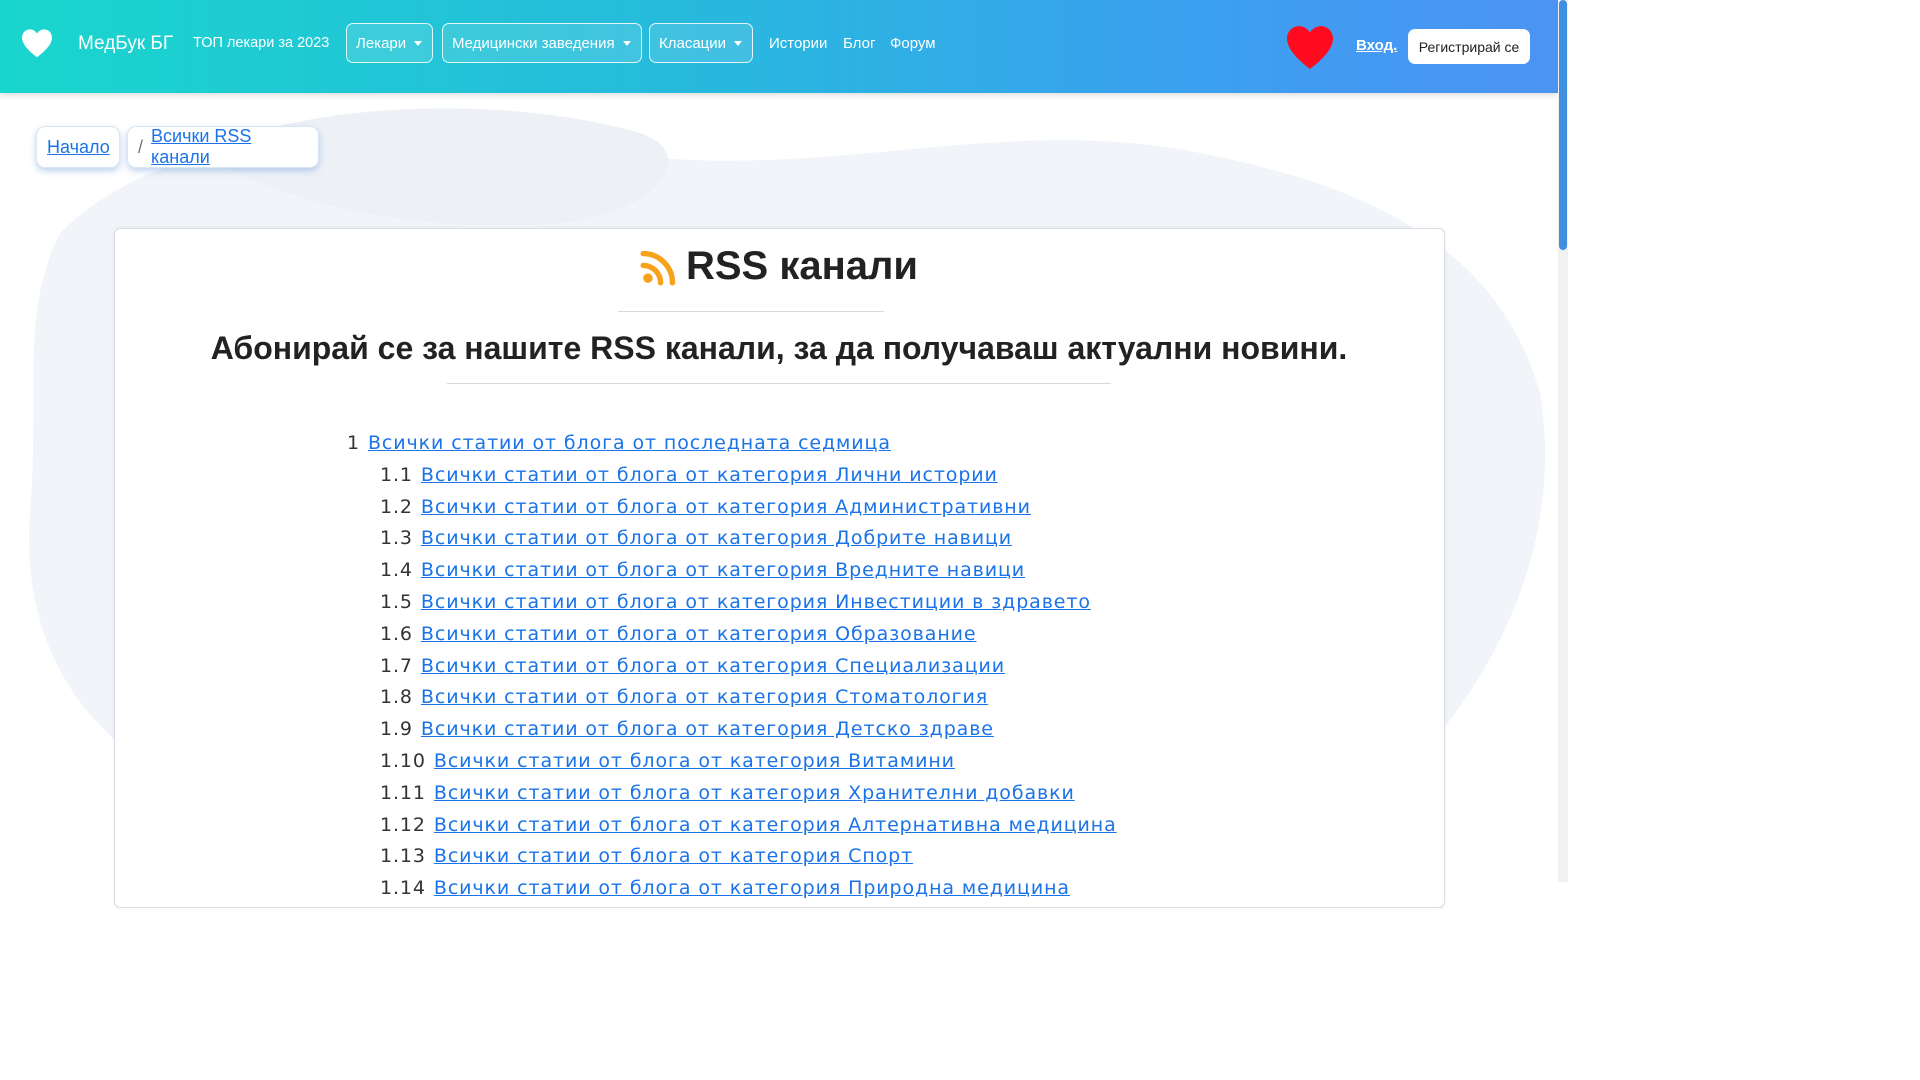  Describe the element at coordinates (403, 824) in the screenshot. I see `feed-number: 1.12` at that location.